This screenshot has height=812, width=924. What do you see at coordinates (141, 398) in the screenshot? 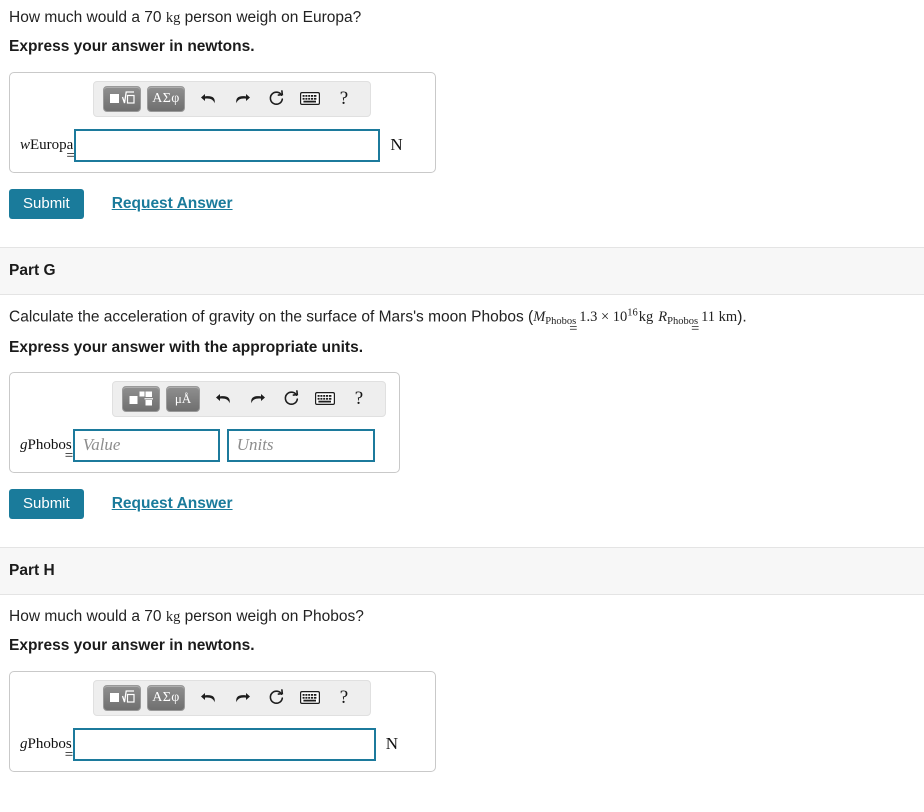
I see `template-units-icon` at bounding box center [141, 398].